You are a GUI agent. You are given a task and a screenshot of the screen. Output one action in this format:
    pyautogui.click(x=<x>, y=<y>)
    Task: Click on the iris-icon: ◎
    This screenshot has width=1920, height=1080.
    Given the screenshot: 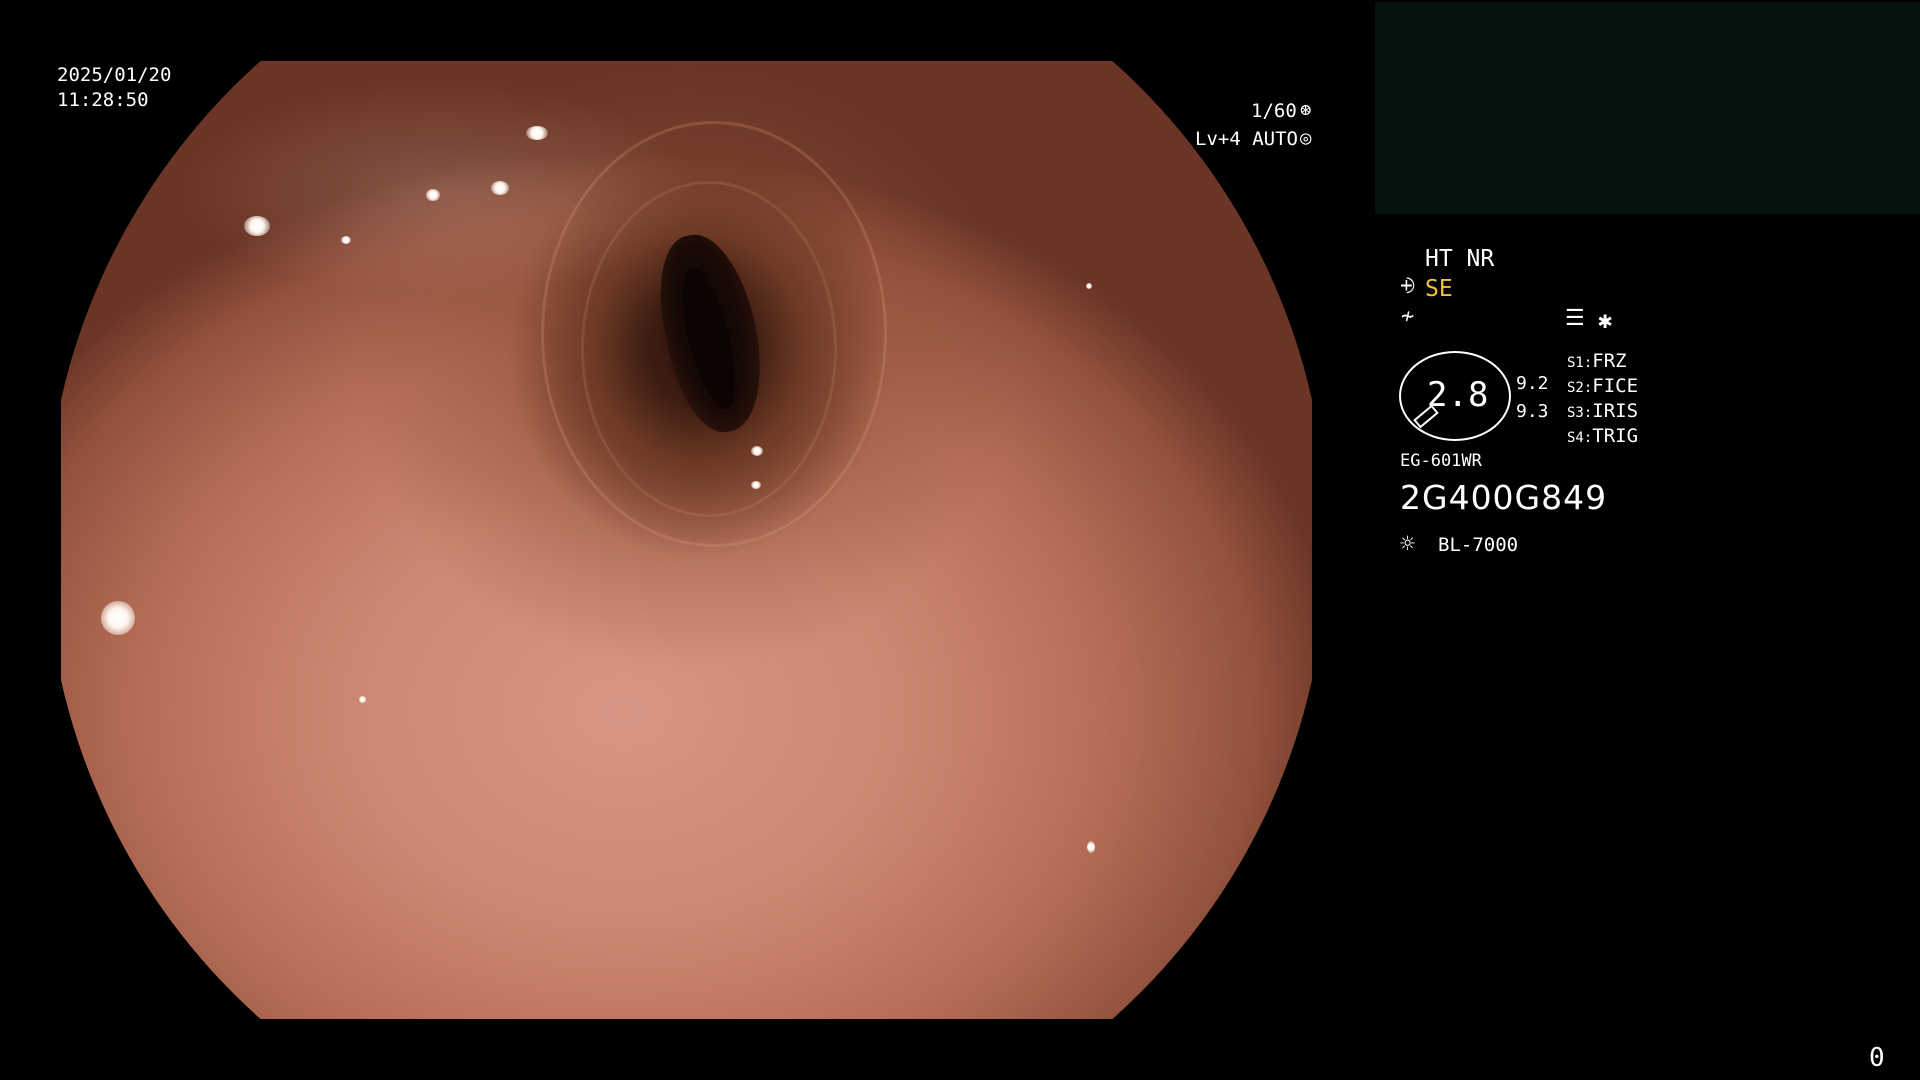 What is the action you would take?
    pyautogui.click(x=1306, y=138)
    